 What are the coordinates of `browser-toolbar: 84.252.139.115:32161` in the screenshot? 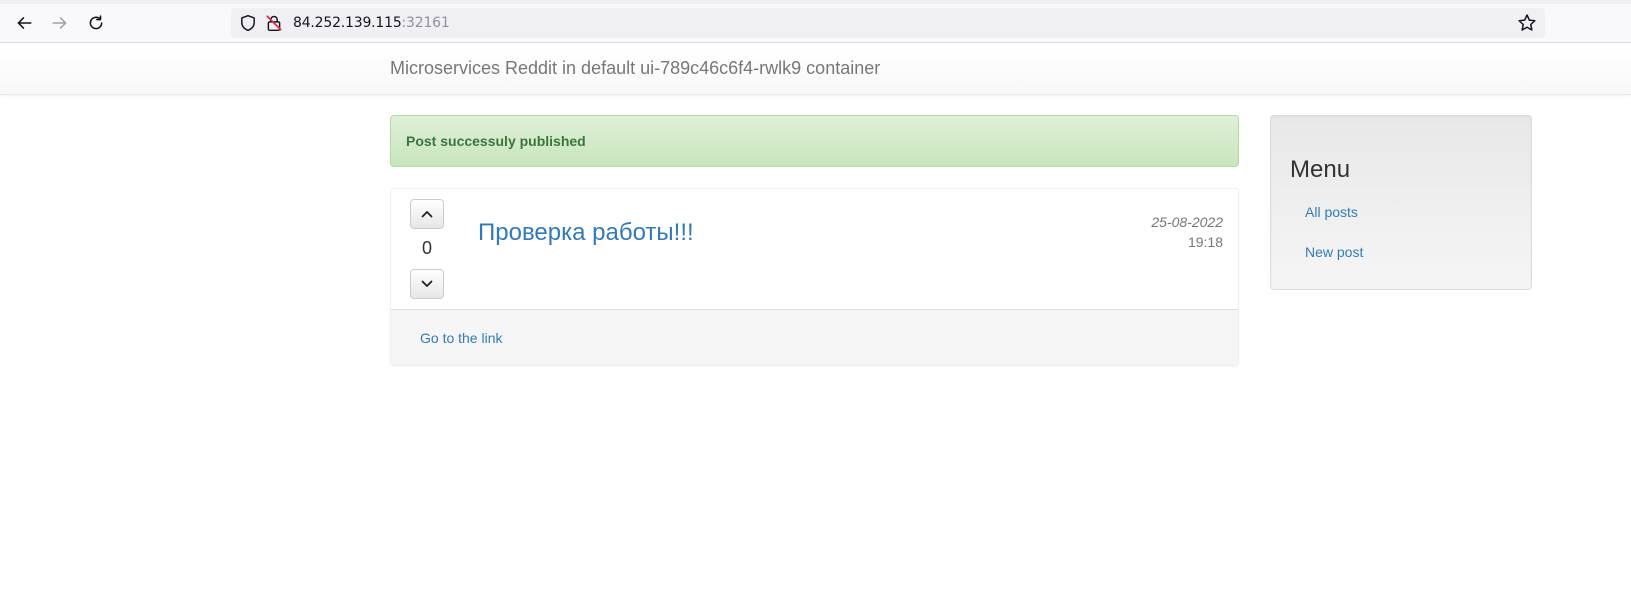 It's located at (815, 21).